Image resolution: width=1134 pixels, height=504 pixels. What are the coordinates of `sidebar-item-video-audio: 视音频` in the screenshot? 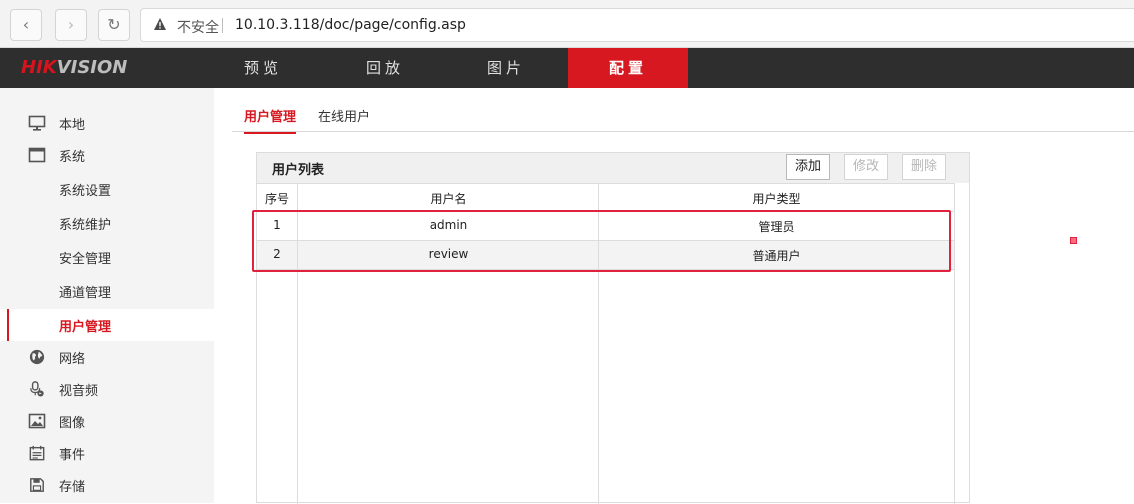 It's located at (107, 389).